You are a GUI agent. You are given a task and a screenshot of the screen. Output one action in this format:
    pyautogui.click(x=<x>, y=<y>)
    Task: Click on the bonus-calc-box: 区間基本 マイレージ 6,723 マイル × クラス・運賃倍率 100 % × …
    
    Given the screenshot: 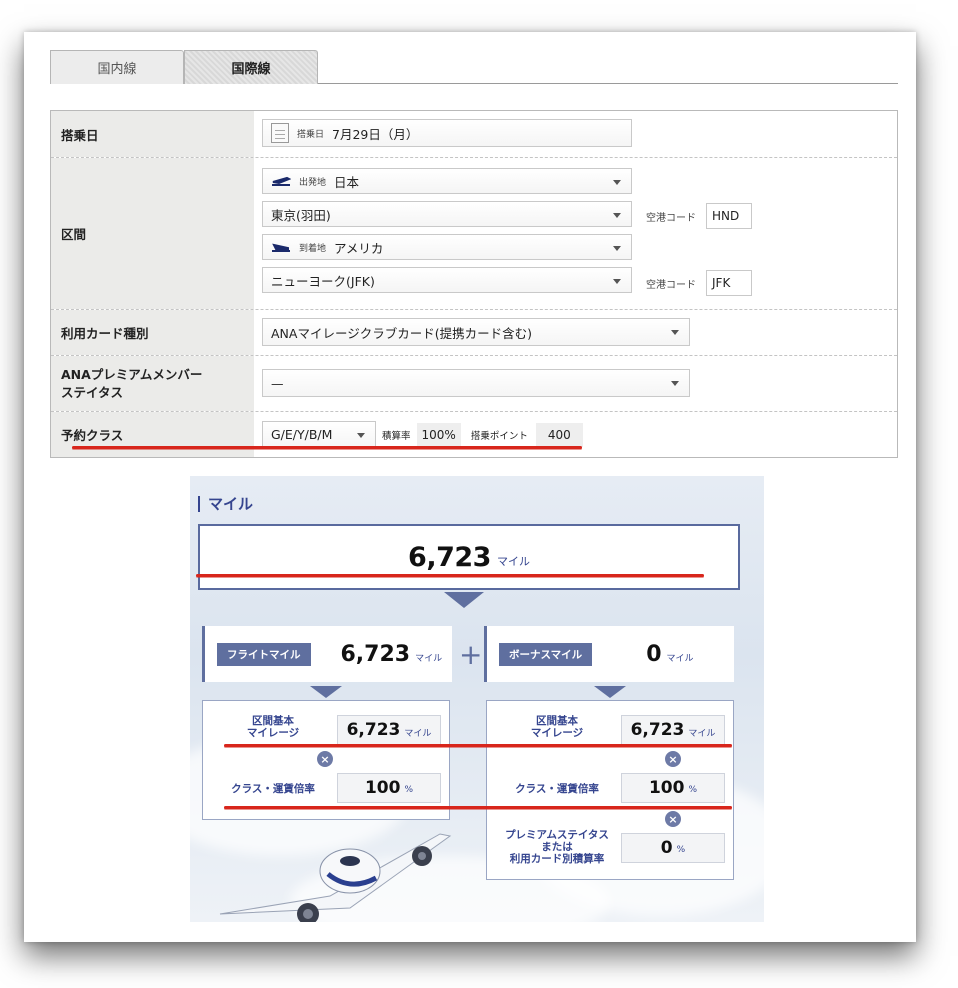 What is the action you would take?
    pyautogui.click(x=610, y=790)
    